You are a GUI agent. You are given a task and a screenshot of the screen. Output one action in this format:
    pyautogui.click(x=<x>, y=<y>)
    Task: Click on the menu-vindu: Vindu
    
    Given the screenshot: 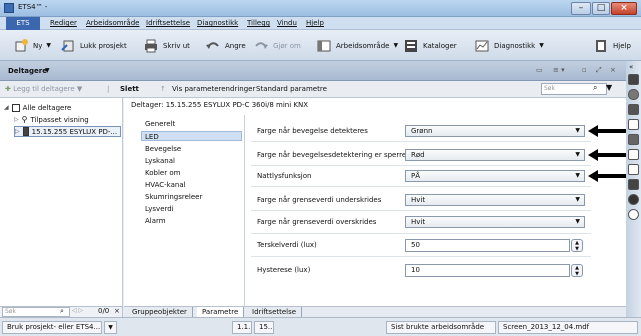 What is the action you would take?
    pyautogui.click(x=287, y=23)
    